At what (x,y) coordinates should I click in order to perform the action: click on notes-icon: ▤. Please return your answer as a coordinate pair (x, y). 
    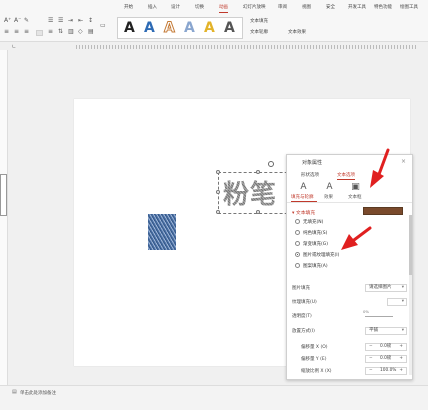
    Looking at the image, I should click on (14, 392).